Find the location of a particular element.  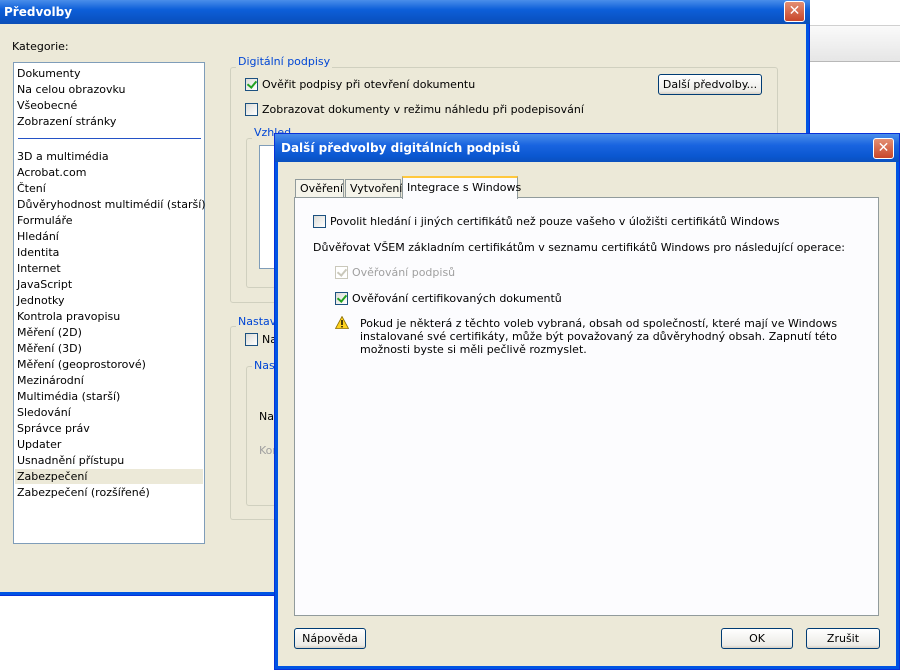

cancel-button: Zrušit is located at coordinates (843, 638).